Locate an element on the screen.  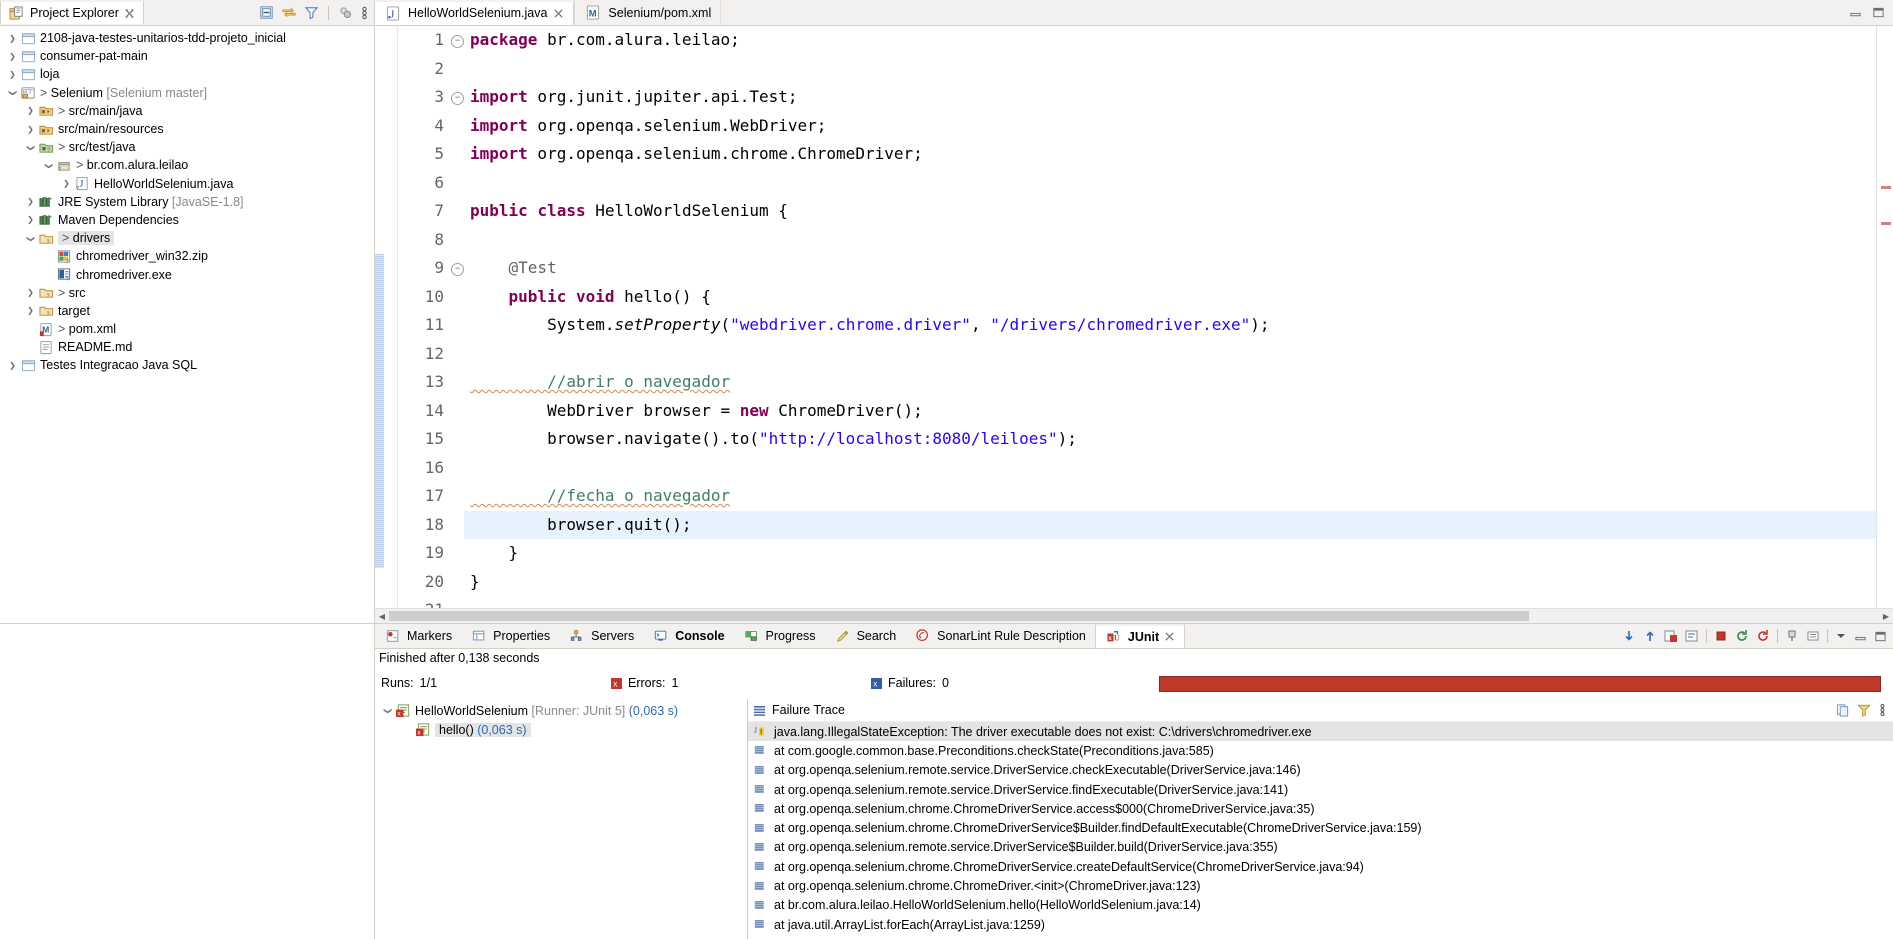
filter-stack-trace-icon is located at coordinates (1864, 710).